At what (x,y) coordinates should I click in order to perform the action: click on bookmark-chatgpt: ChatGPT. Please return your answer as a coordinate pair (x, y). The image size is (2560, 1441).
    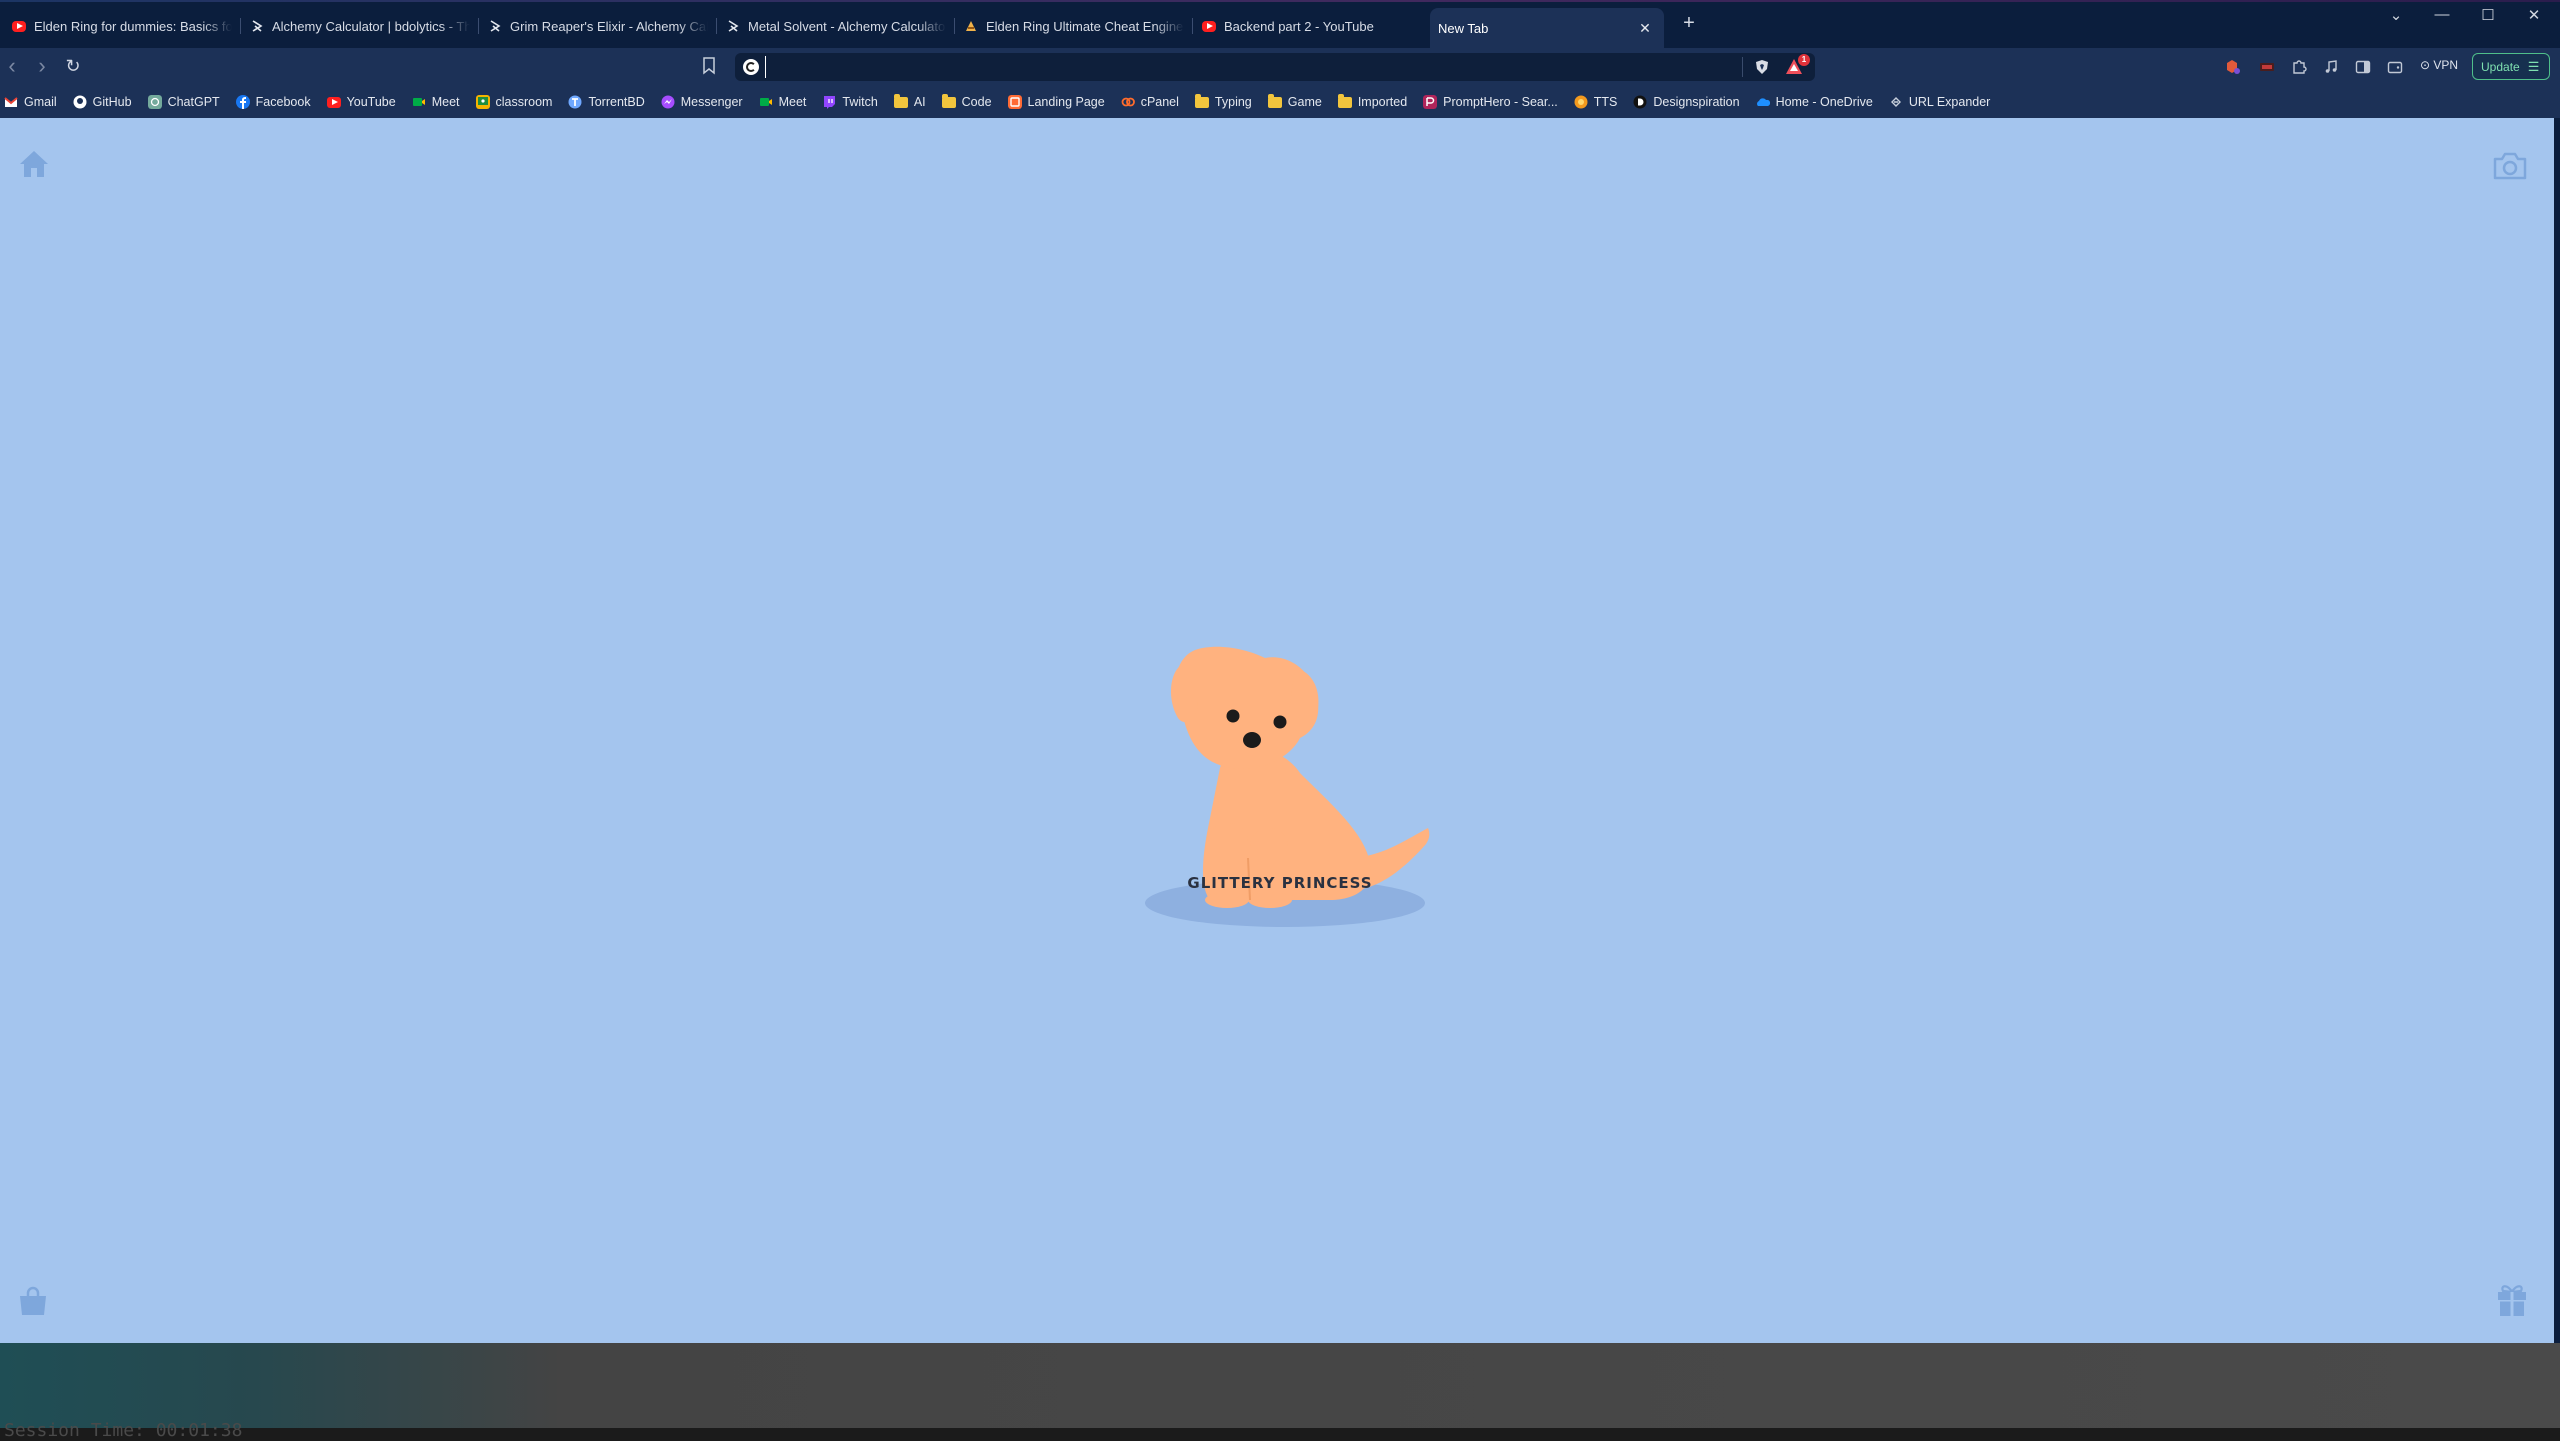
    Looking at the image, I should click on (183, 102).